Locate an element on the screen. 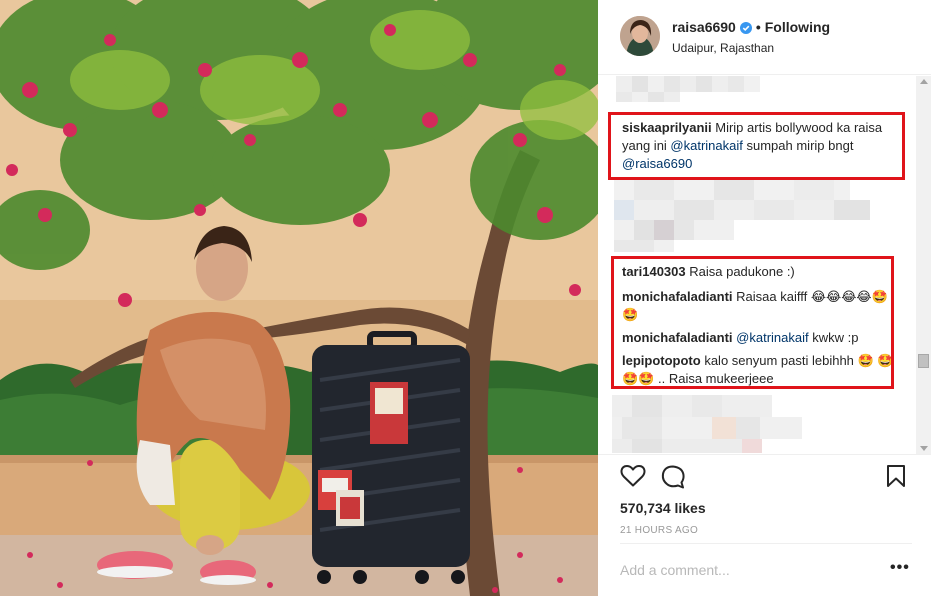 This screenshot has height=596, width=931. scroll-up-arrow-icon is located at coordinates (924, 81).